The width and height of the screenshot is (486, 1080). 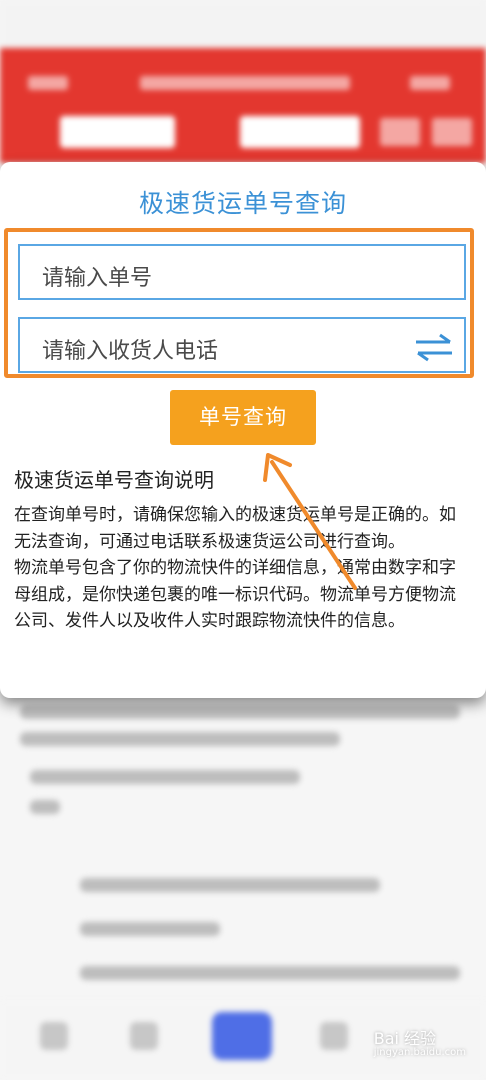 I want to click on watermark-url: jingyan.baidu.com, so click(x=419, y=1052).